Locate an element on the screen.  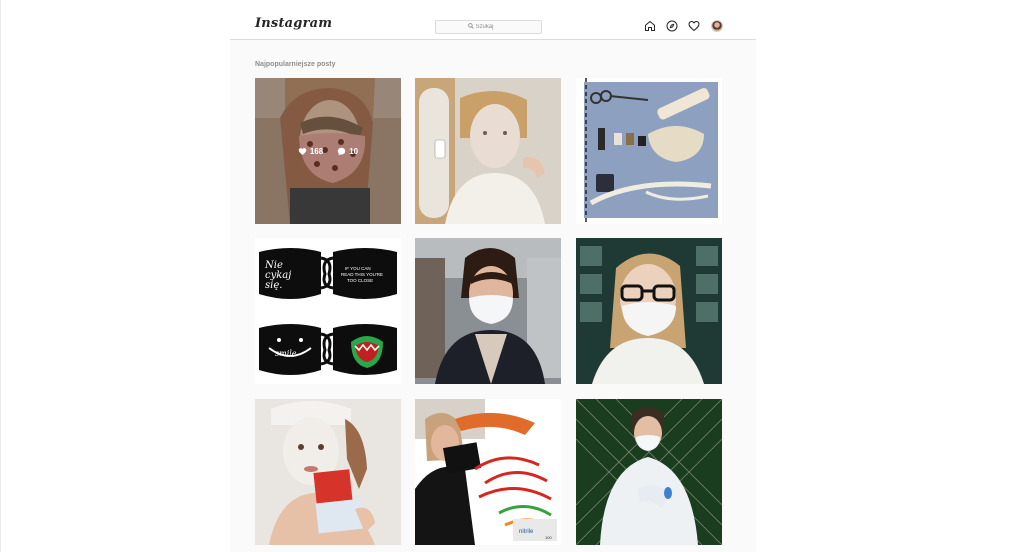
explore-icon is located at coordinates (672, 26).